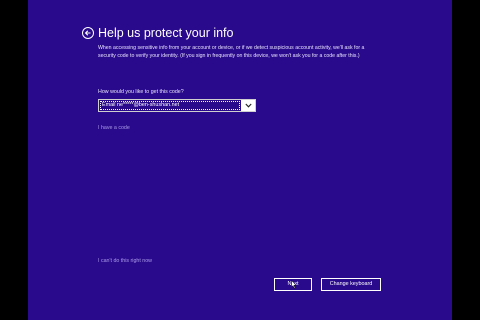 The image size is (480, 320). Describe the element at coordinates (294, 284) in the screenshot. I see `mouse-pointer-icon` at that location.